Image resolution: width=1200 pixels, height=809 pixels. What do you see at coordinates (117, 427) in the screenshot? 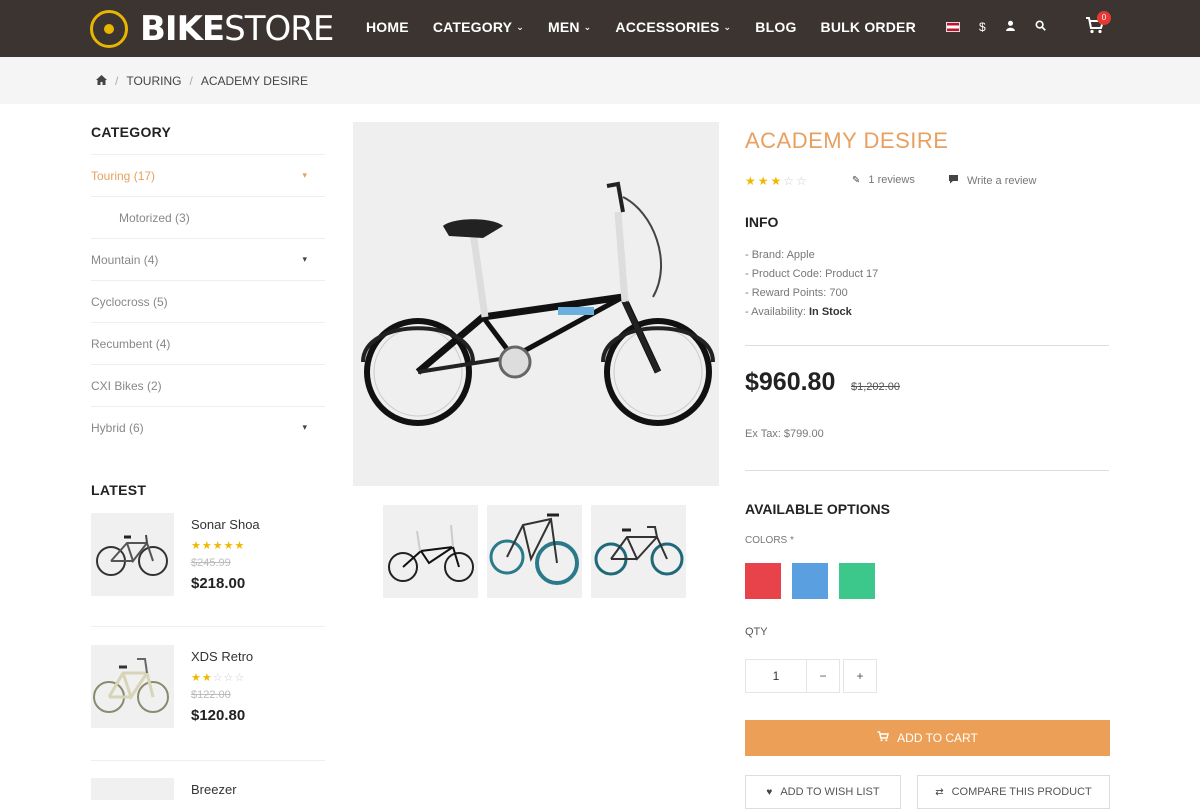
I see `category-label: Hybrid (6)` at bounding box center [117, 427].